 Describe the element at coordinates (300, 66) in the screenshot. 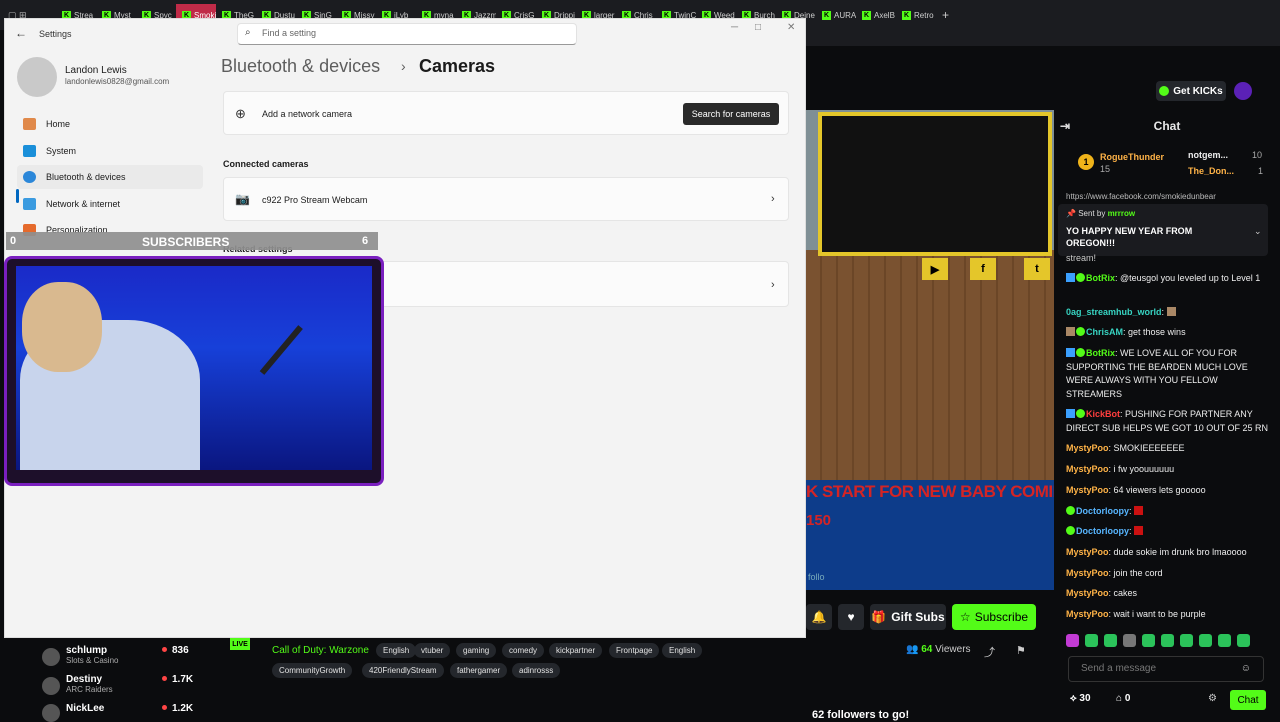

I see `breadcrumb-parent: Bluetooth & devices` at that location.